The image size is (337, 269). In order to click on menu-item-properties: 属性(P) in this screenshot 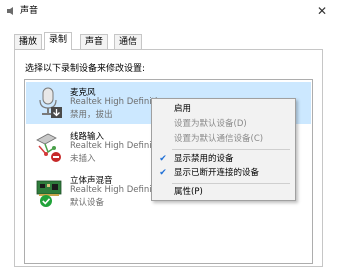, I will do `click(223, 192)`.